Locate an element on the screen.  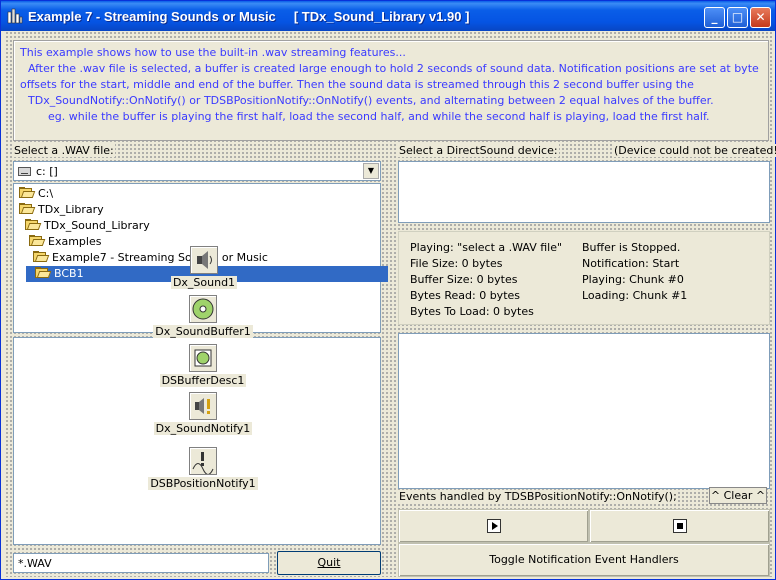
clear-button: ^ Clear ^ is located at coordinates (738, 495).